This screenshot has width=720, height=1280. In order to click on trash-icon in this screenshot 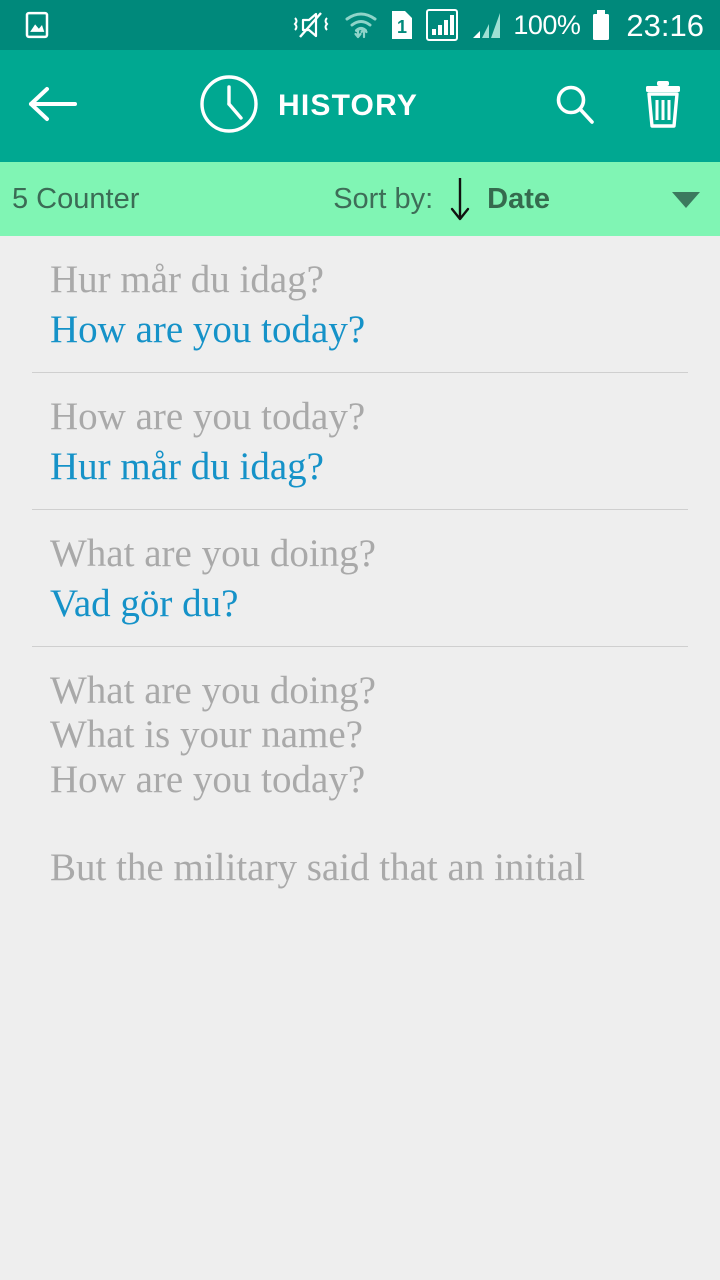, I will do `click(663, 106)`.